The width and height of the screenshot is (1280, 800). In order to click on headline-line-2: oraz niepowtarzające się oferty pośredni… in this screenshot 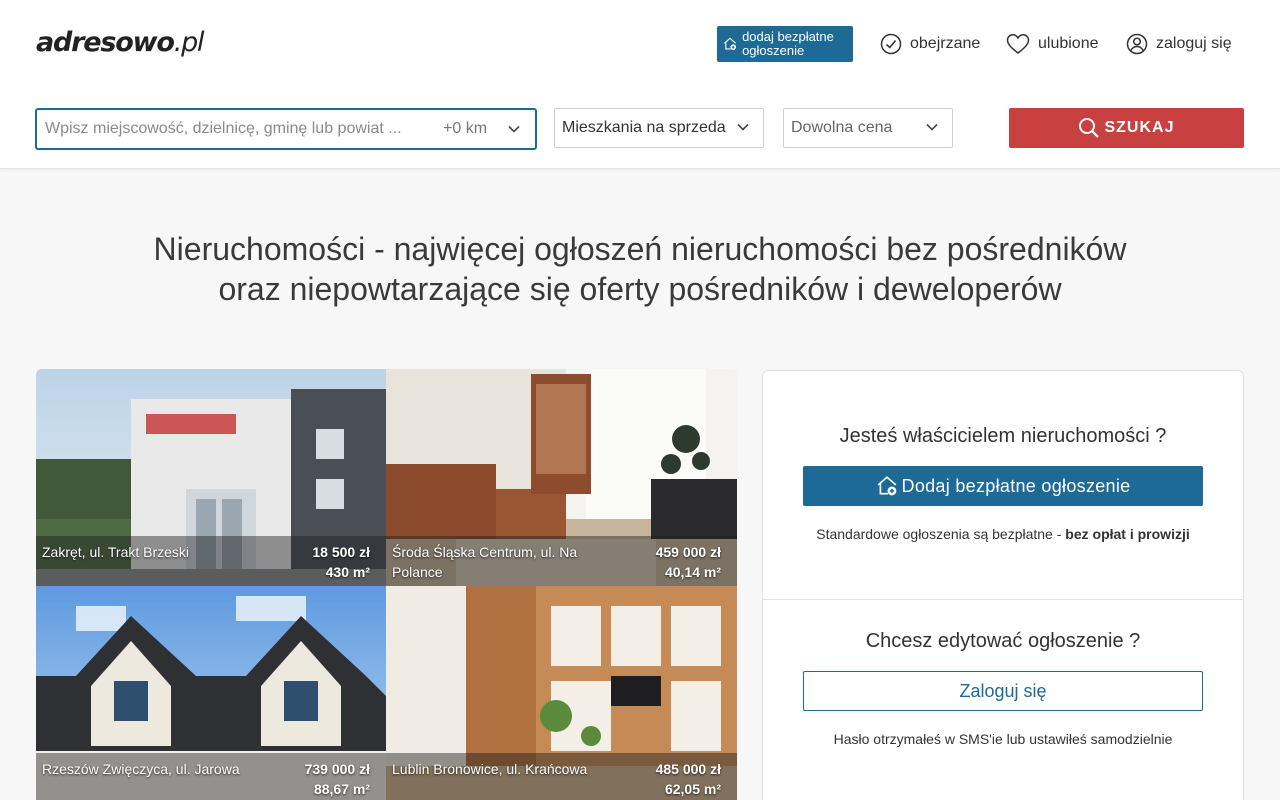, I will do `click(640, 289)`.